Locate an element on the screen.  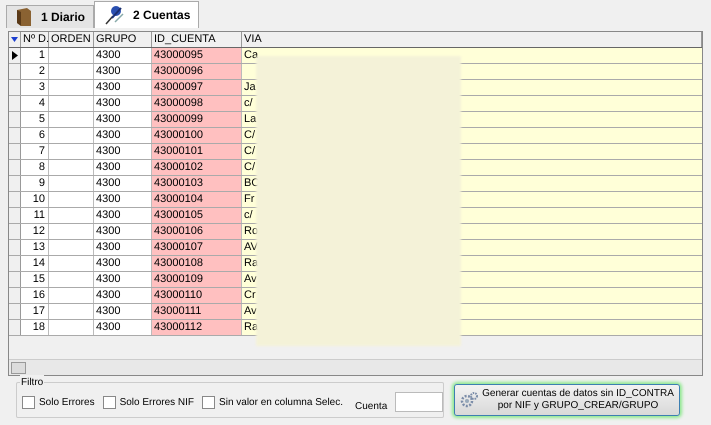
column-header: ID_CUENTA is located at coordinates (197, 39).